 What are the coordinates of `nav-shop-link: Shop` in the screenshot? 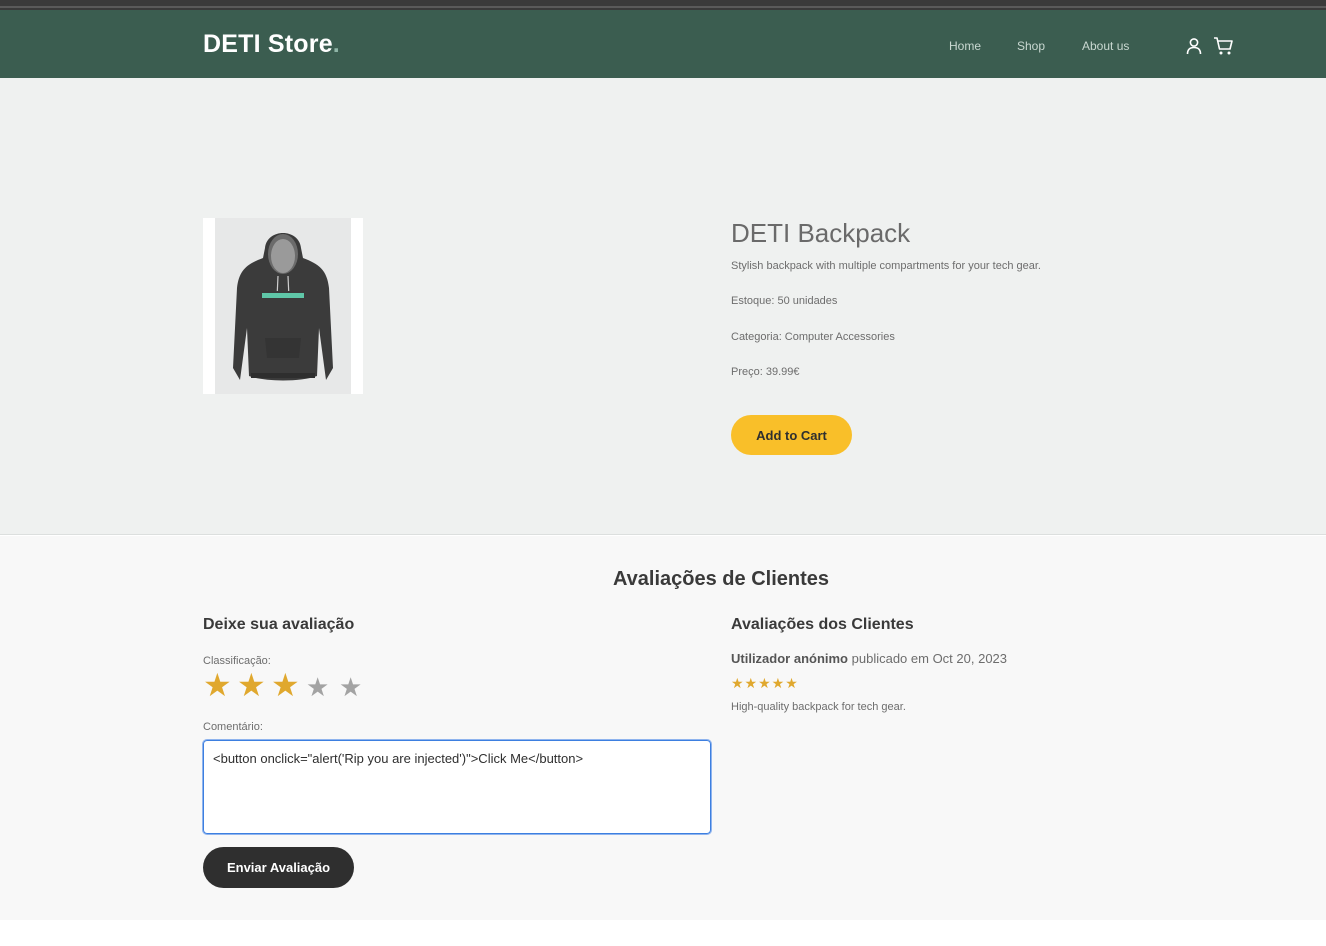 It's located at (1031, 46).